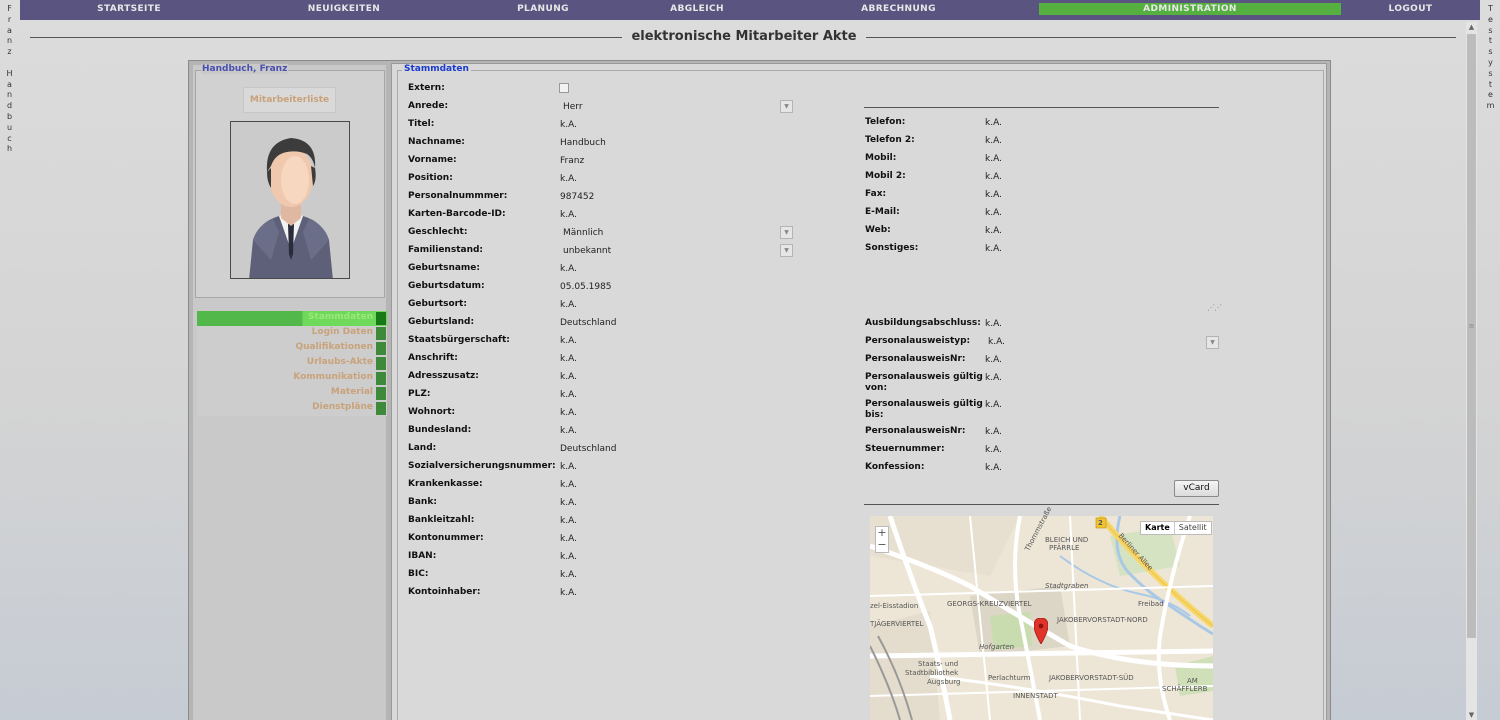 Image resolution: width=1500 pixels, height=720 pixels. I want to click on map-label: AM, so click(1192, 681).